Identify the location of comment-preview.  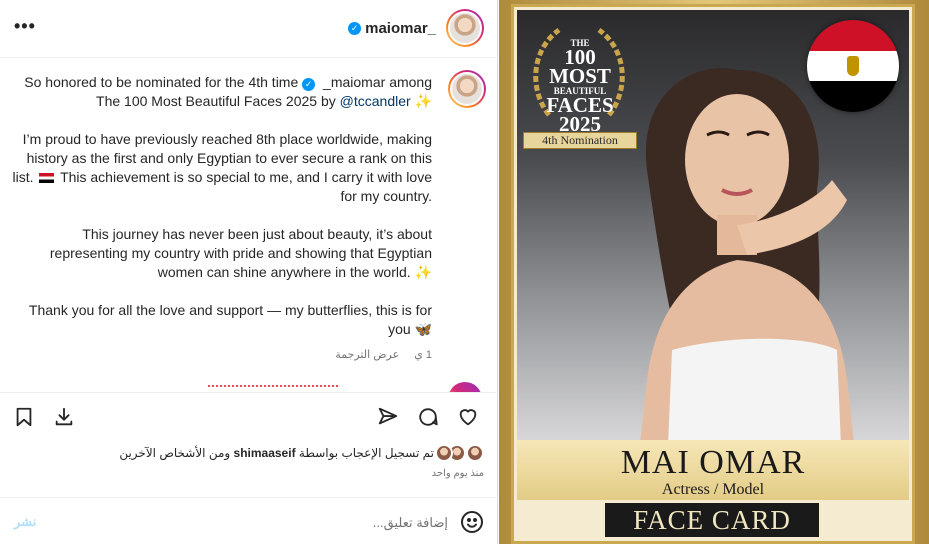
(249, 385).